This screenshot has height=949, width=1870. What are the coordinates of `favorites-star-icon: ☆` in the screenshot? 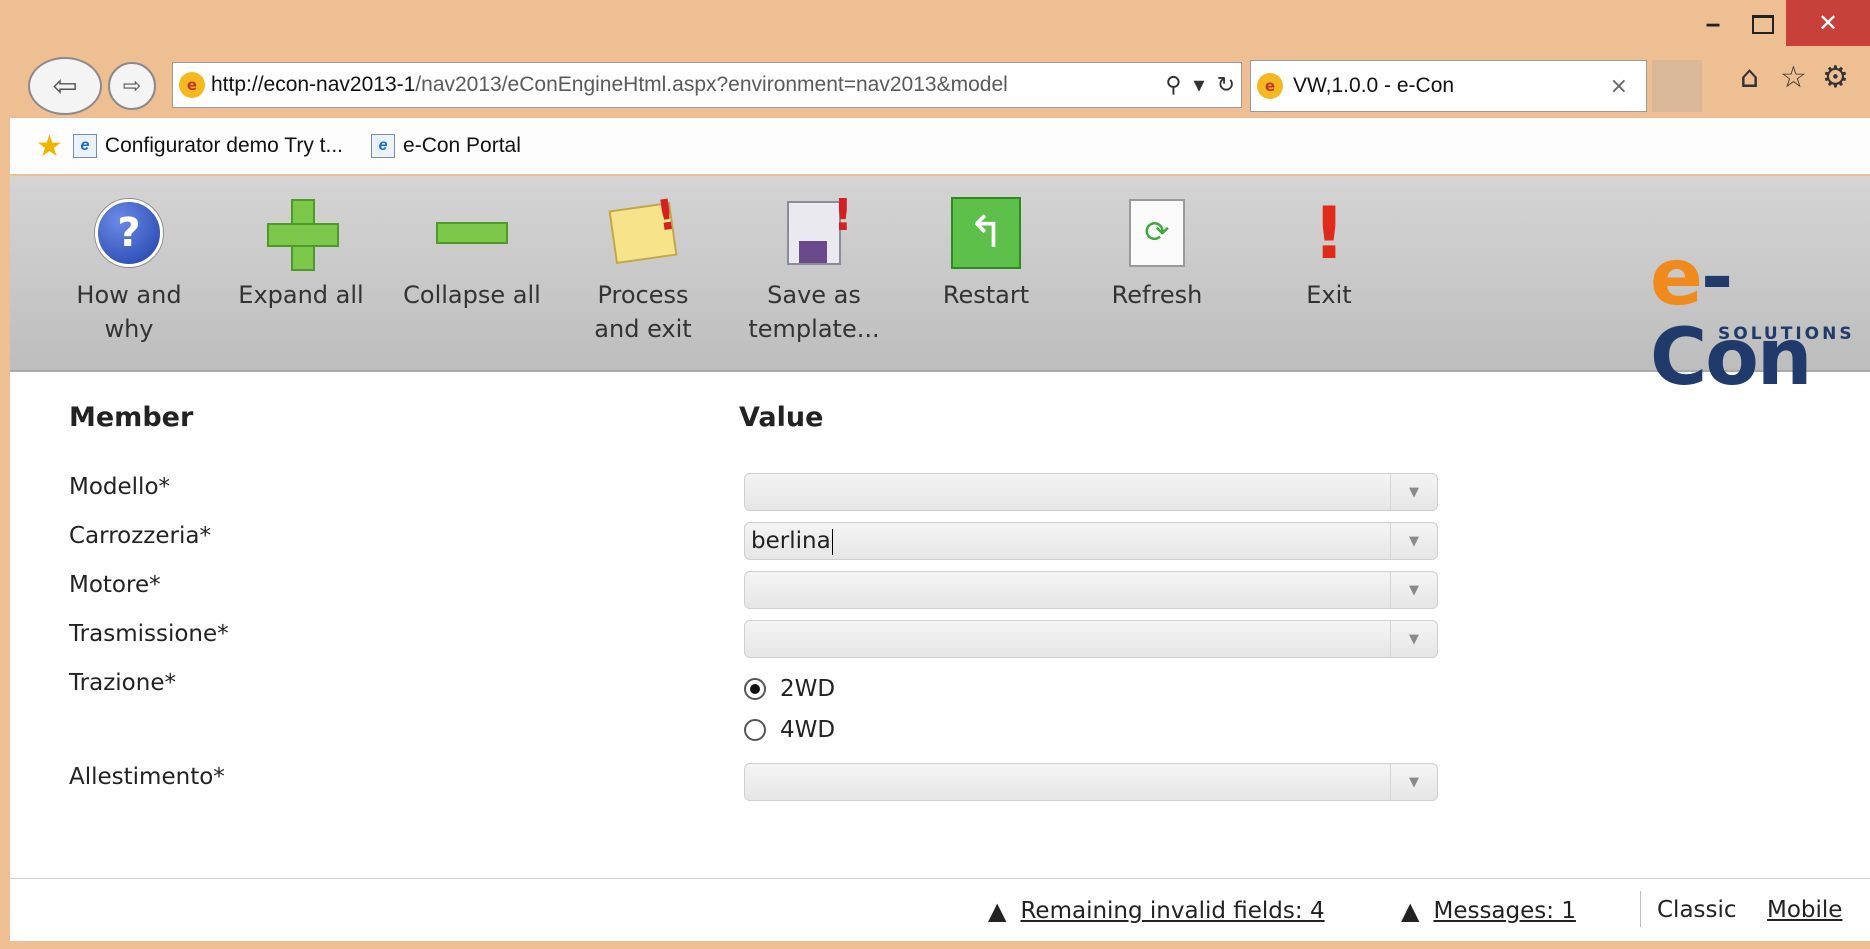 It's located at (1793, 77).